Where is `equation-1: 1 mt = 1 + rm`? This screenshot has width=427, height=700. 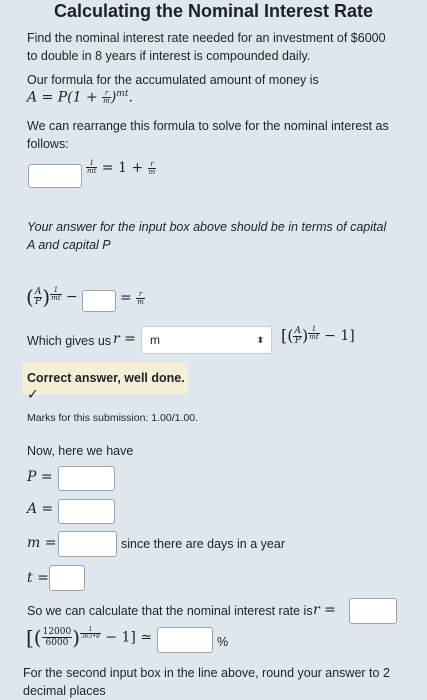
equation-1: 1 mt = 1 + rm is located at coordinates (121, 168).